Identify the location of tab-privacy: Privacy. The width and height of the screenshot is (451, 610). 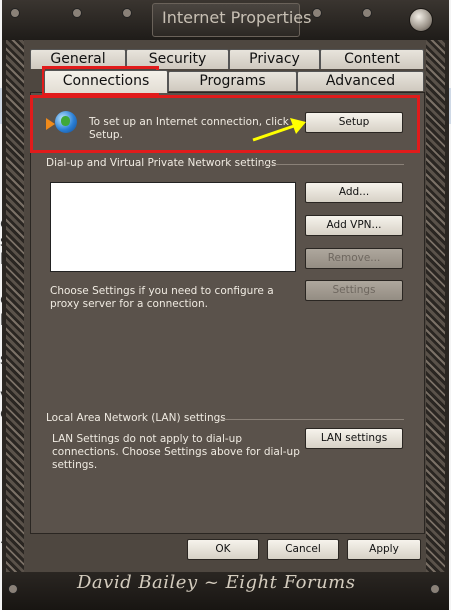
(274, 59).